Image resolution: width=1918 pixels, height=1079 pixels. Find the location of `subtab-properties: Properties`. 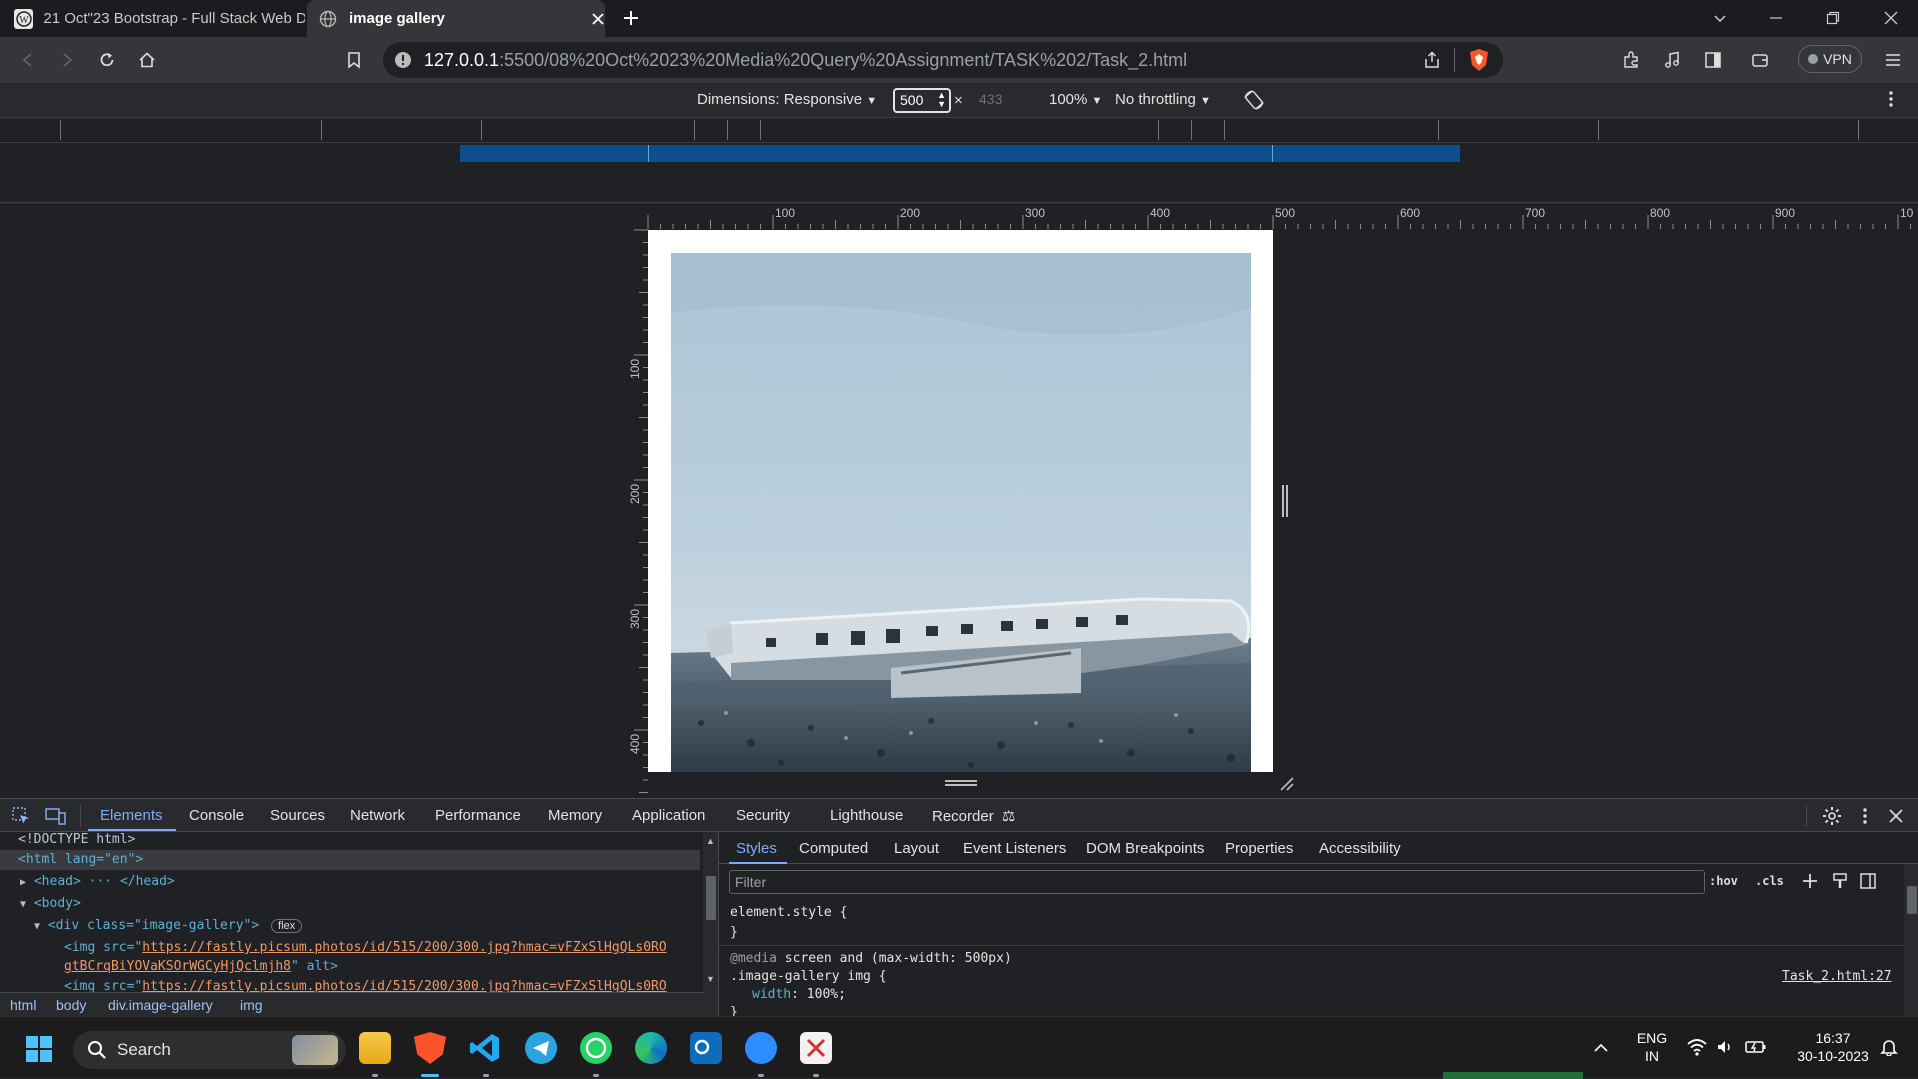

subtab-properties: Properties is located at coordinates (1259, 848).